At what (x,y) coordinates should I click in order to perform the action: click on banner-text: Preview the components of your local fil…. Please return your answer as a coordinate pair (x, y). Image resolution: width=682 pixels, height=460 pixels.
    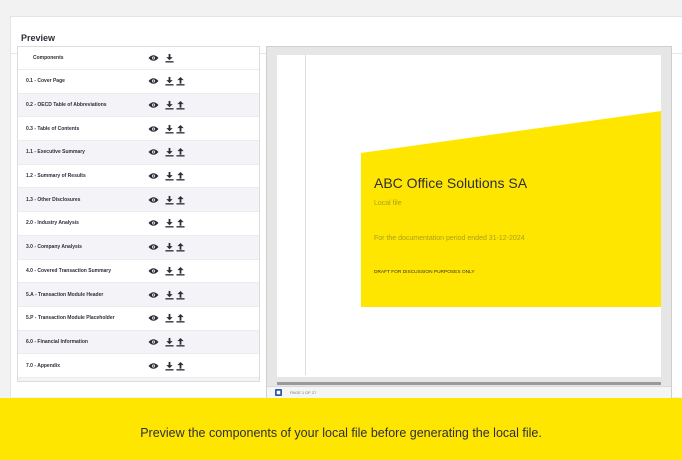
    Looking at the image, I should click on (341, 433).